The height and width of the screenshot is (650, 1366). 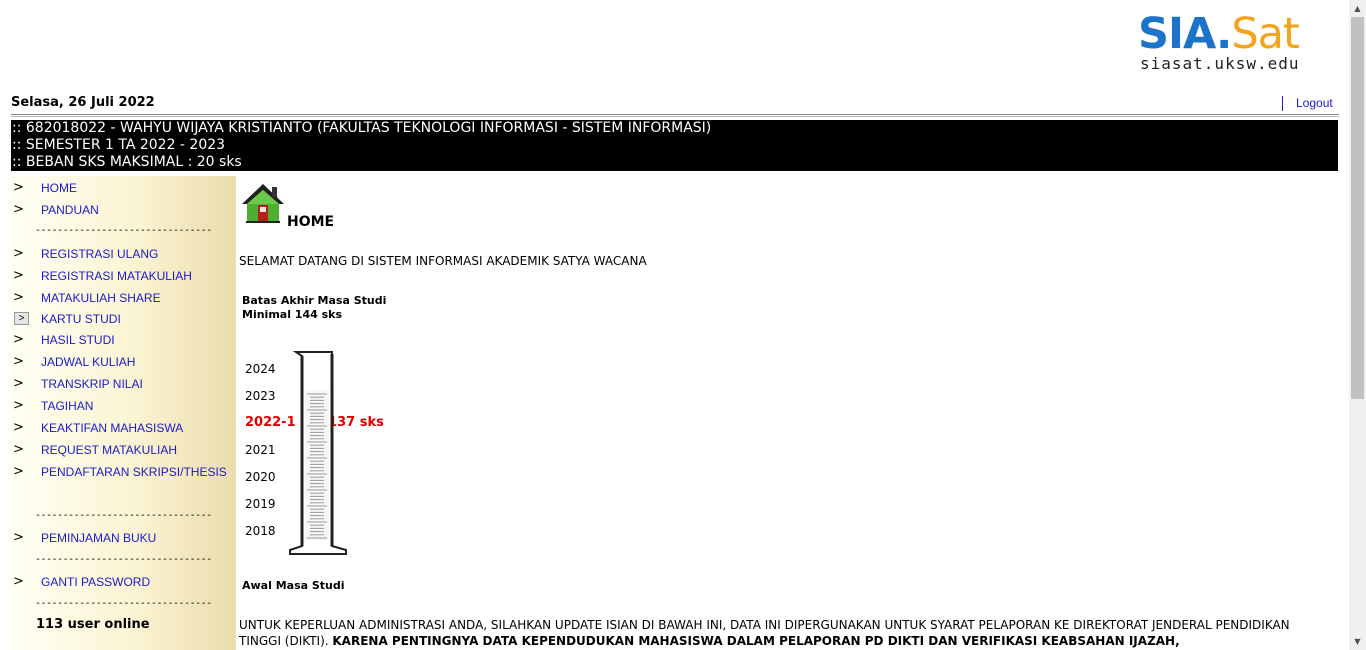 What do you see at coordinates (59, 188) in the screenshot?
I see `sidebar-item-label: HOME` at bounding box center [59, 188].